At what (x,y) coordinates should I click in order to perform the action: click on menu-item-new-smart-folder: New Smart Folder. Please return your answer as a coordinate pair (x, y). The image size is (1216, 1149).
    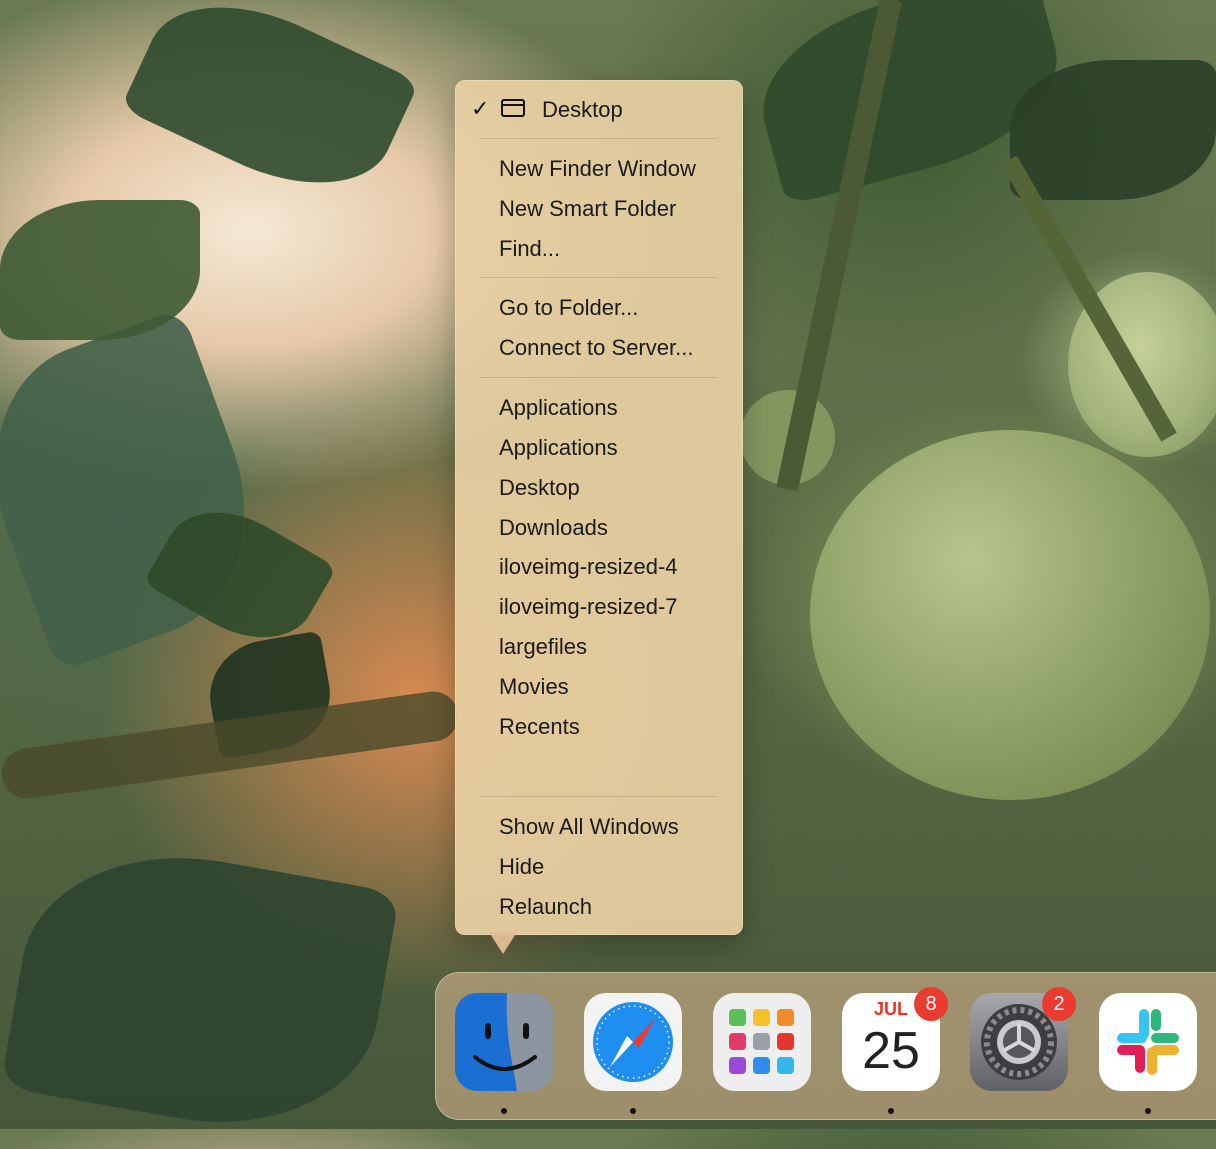
    Looking at the image, I should click on (587, 209).